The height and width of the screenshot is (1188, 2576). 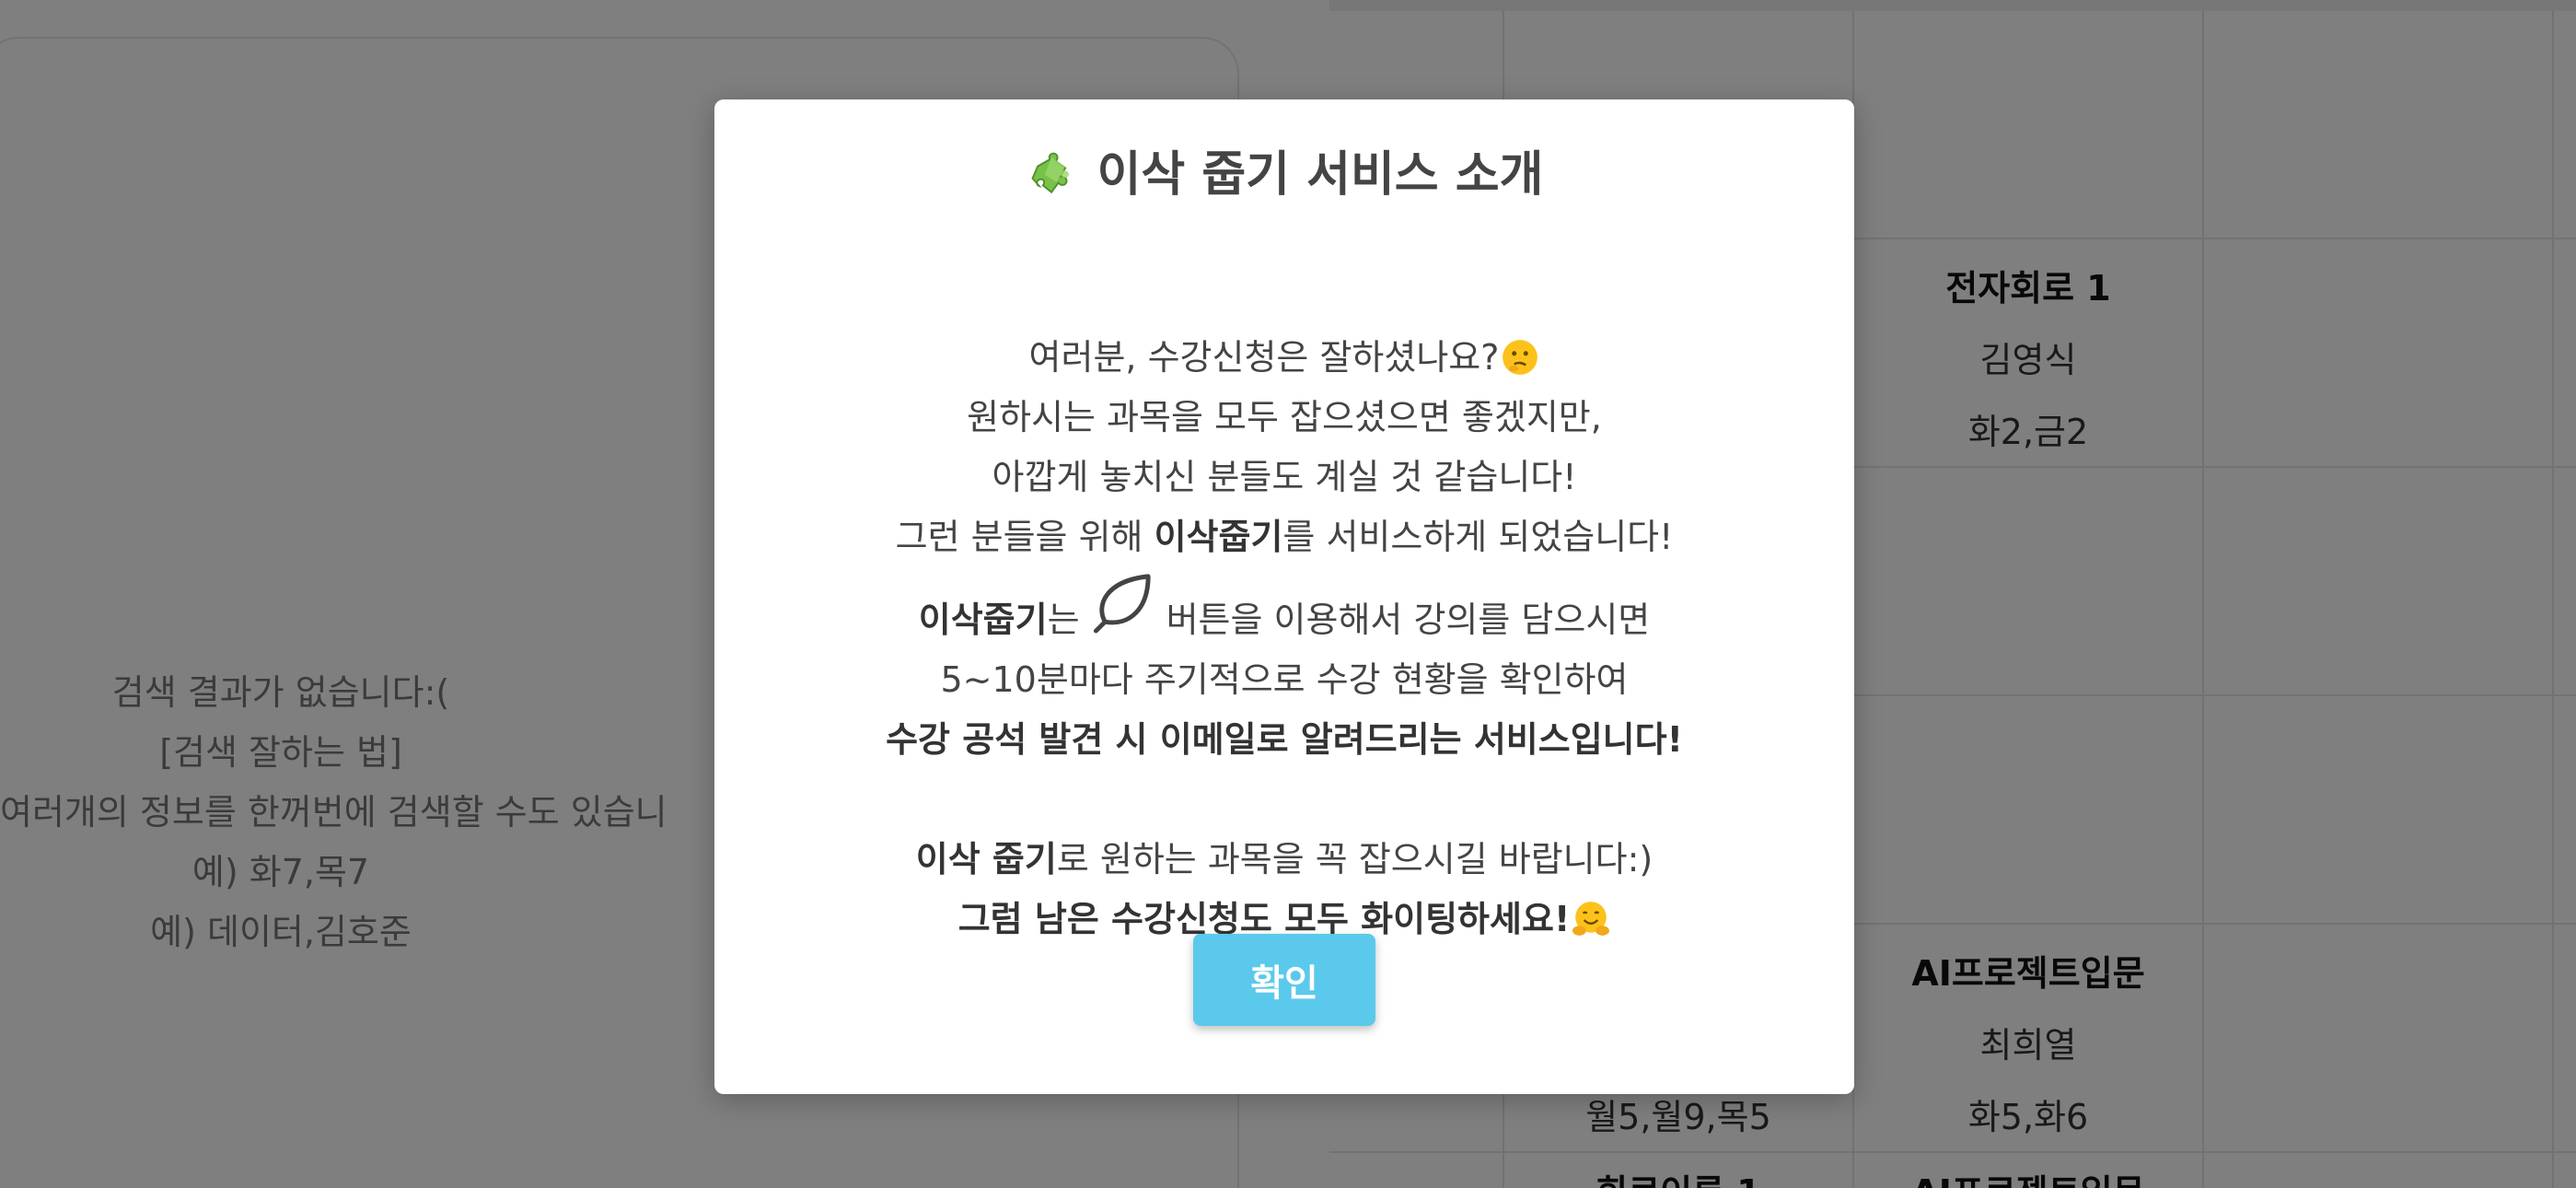 I want to click on modal-text-line: 이삭 줍기로 원하는 과목을 꼭 잡으시길 바랍니다:), so click(x=1284, y=860).